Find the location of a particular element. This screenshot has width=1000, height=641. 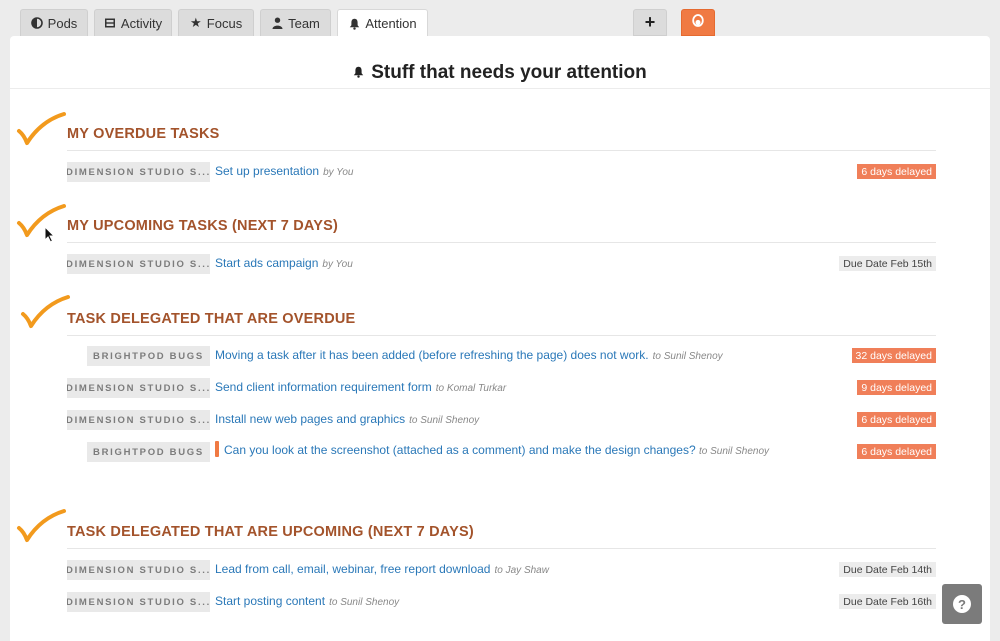

task-title: Start posting content is located at coordinates (270, 601).